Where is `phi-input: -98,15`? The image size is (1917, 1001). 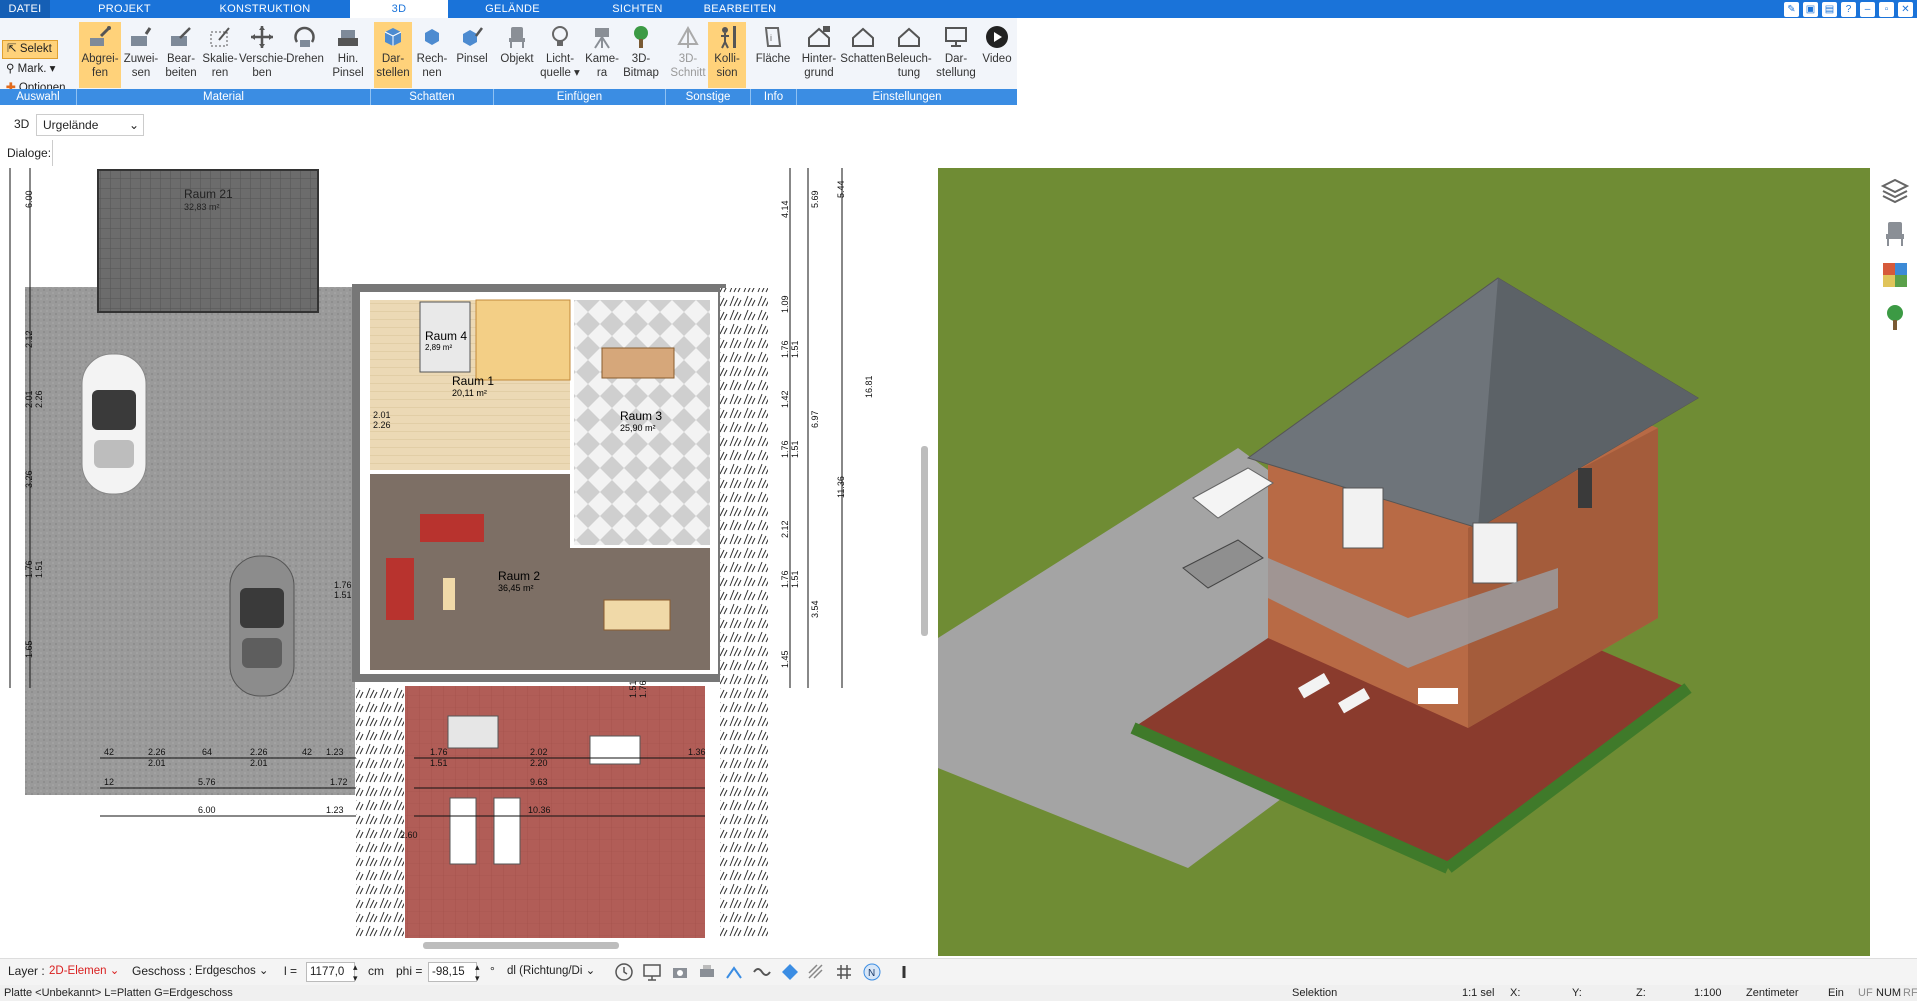
phi-input: -98,15 is located at coordinates (452, 972).